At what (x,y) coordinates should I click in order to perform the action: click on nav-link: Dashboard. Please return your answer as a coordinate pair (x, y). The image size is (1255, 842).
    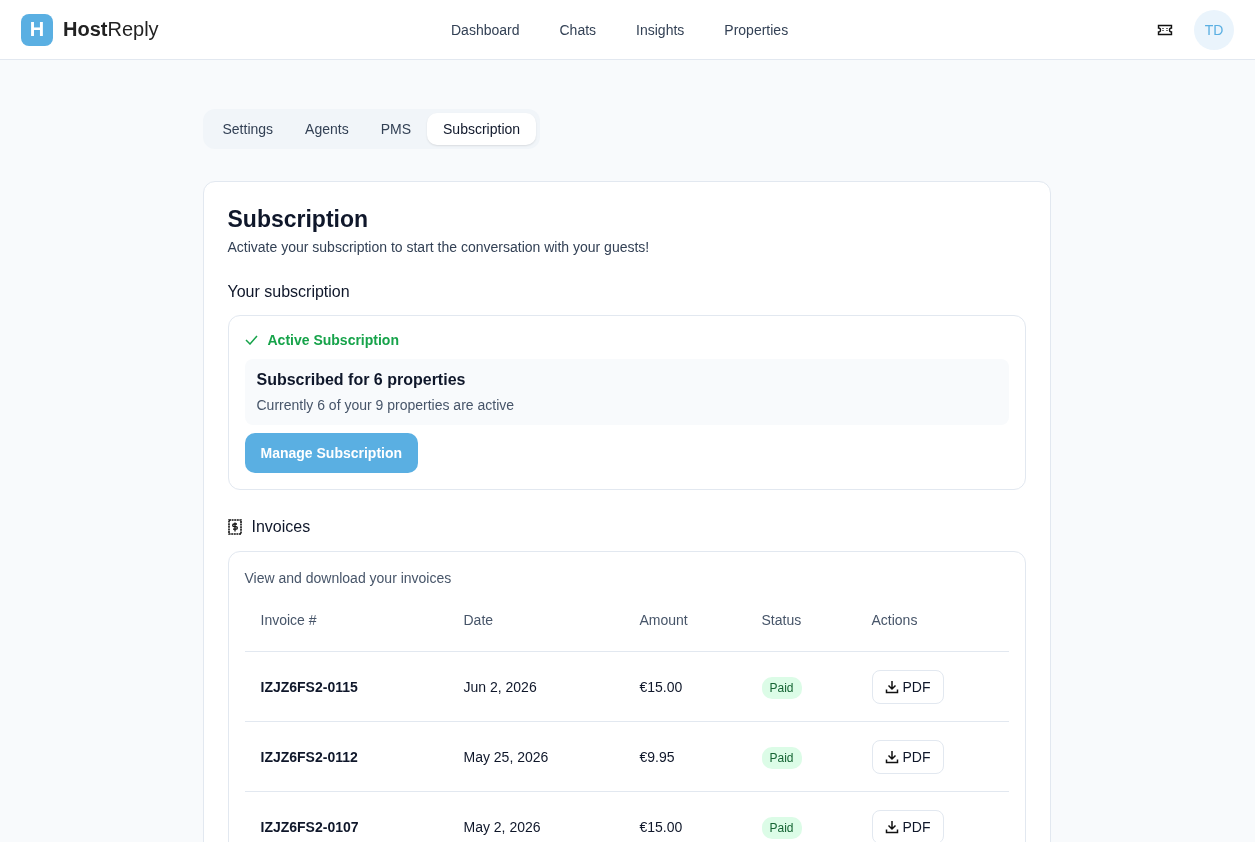
    Looking at the image, I should click on (485, 29).